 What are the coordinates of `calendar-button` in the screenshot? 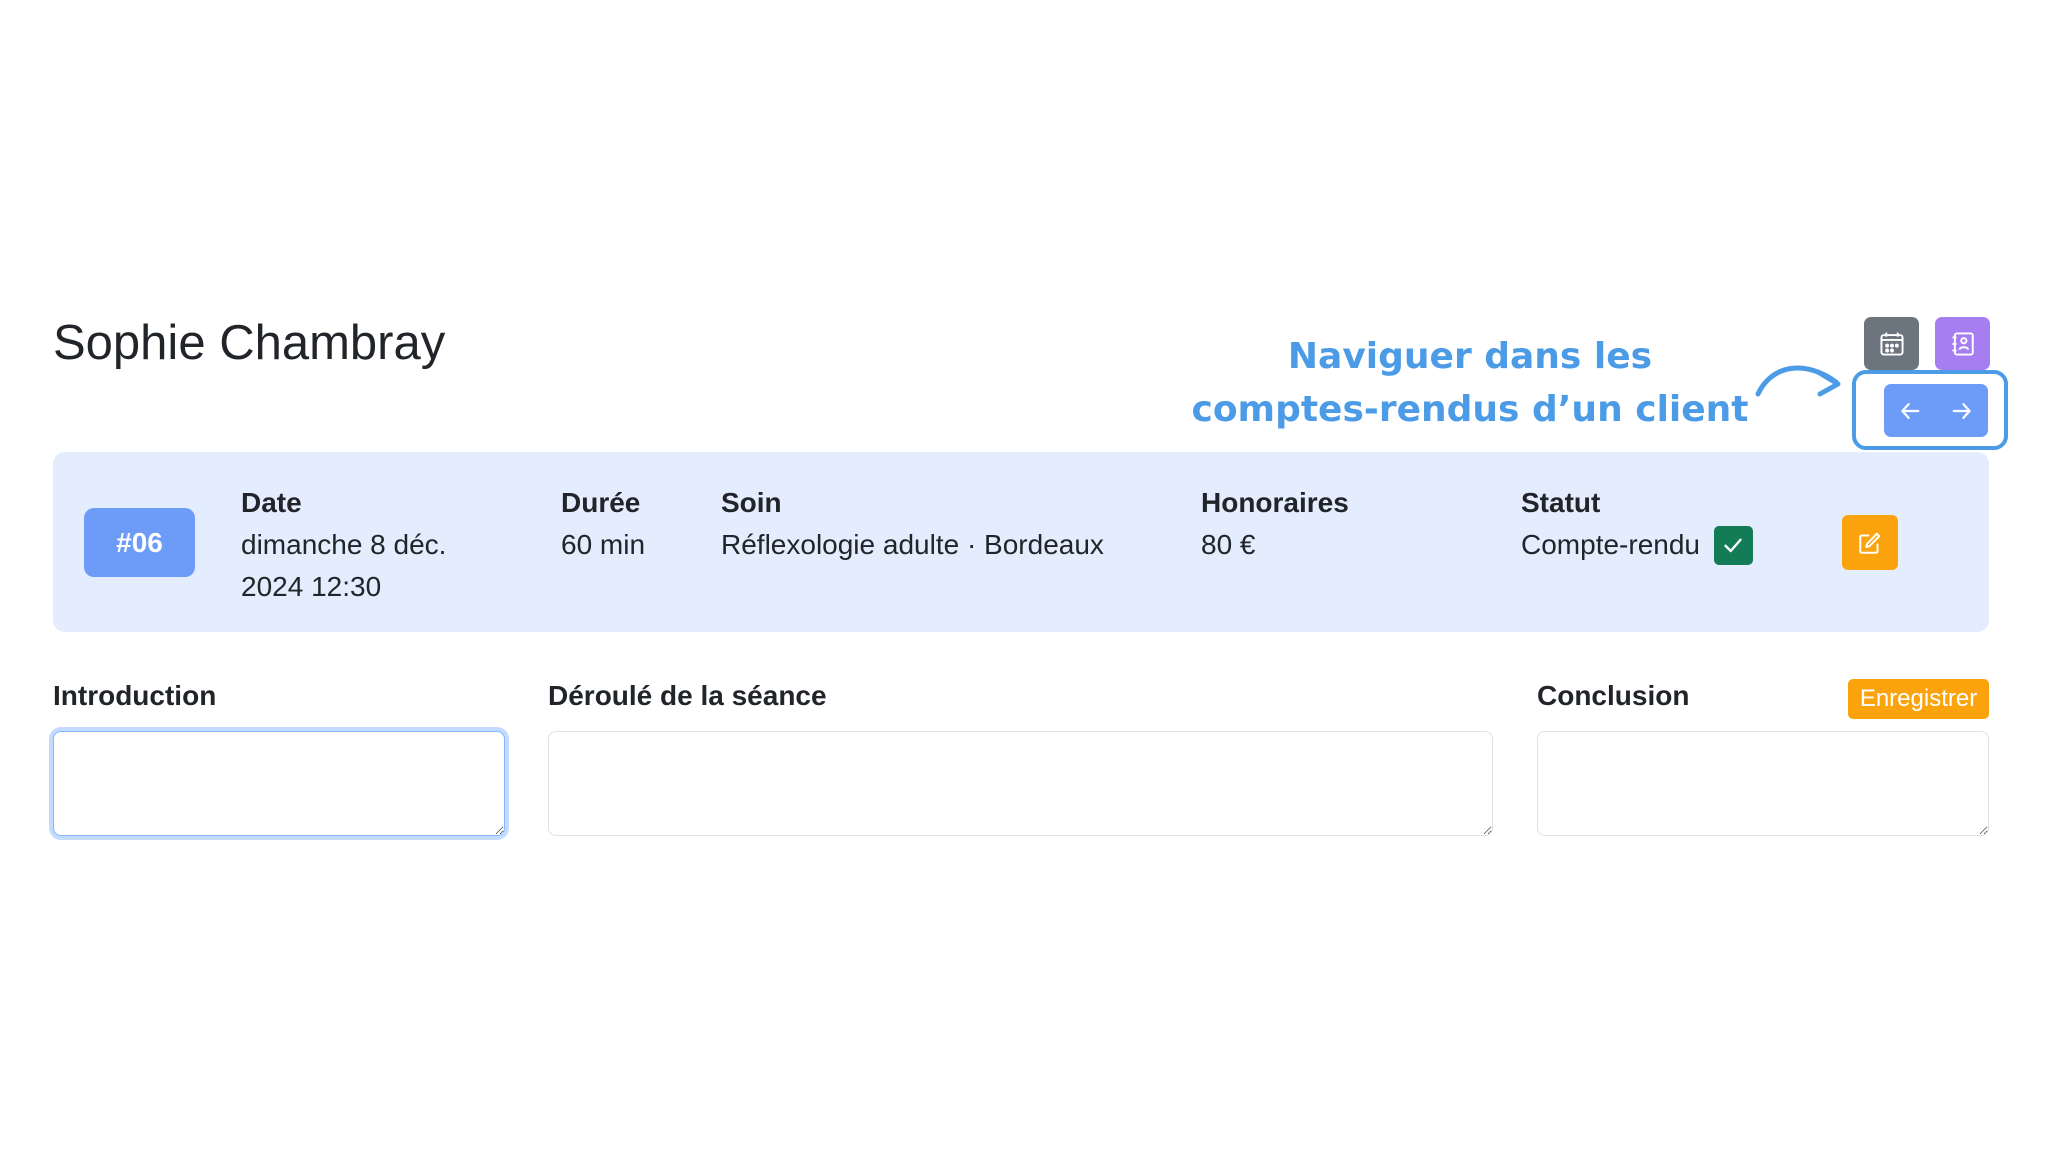 It's located at (1891, 343).